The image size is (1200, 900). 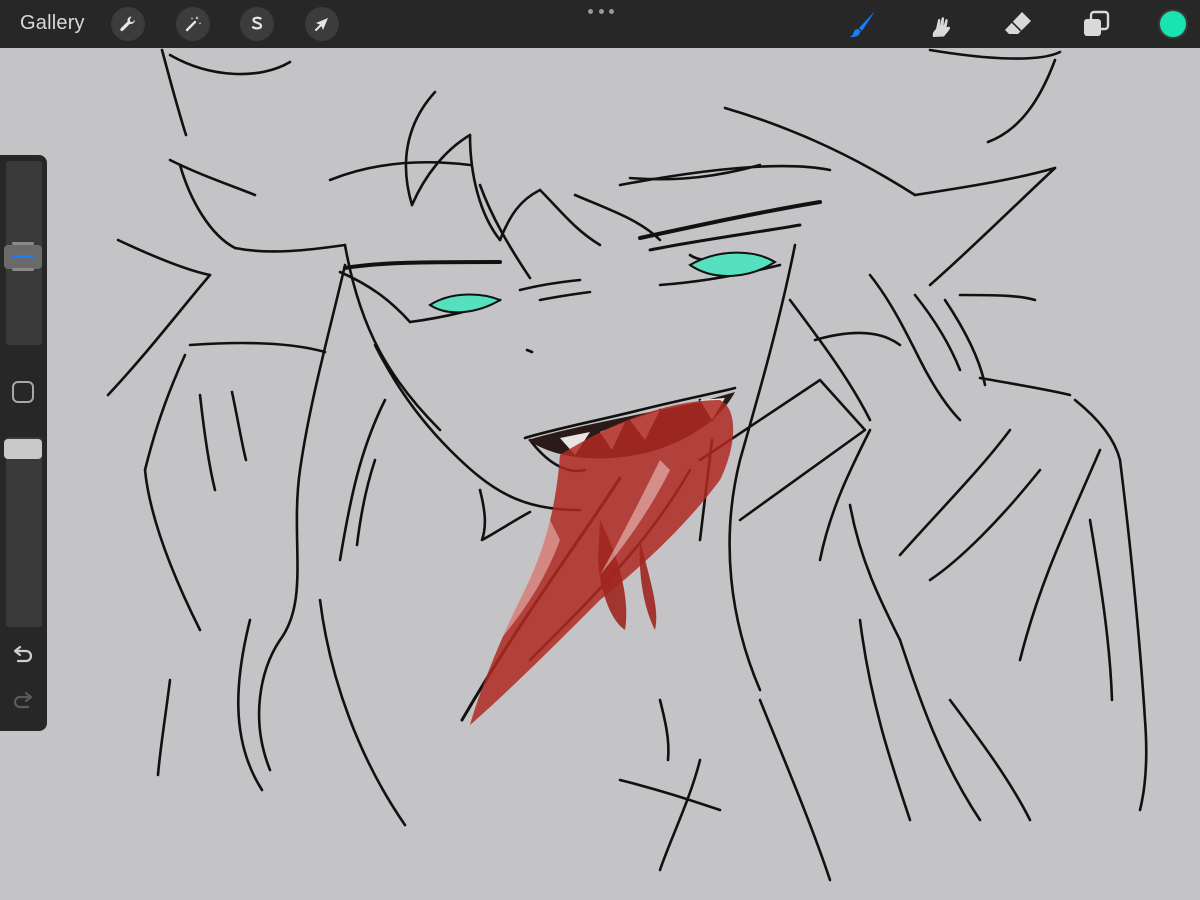 I want to click on wrench-icon, so click(x=127, y=24).